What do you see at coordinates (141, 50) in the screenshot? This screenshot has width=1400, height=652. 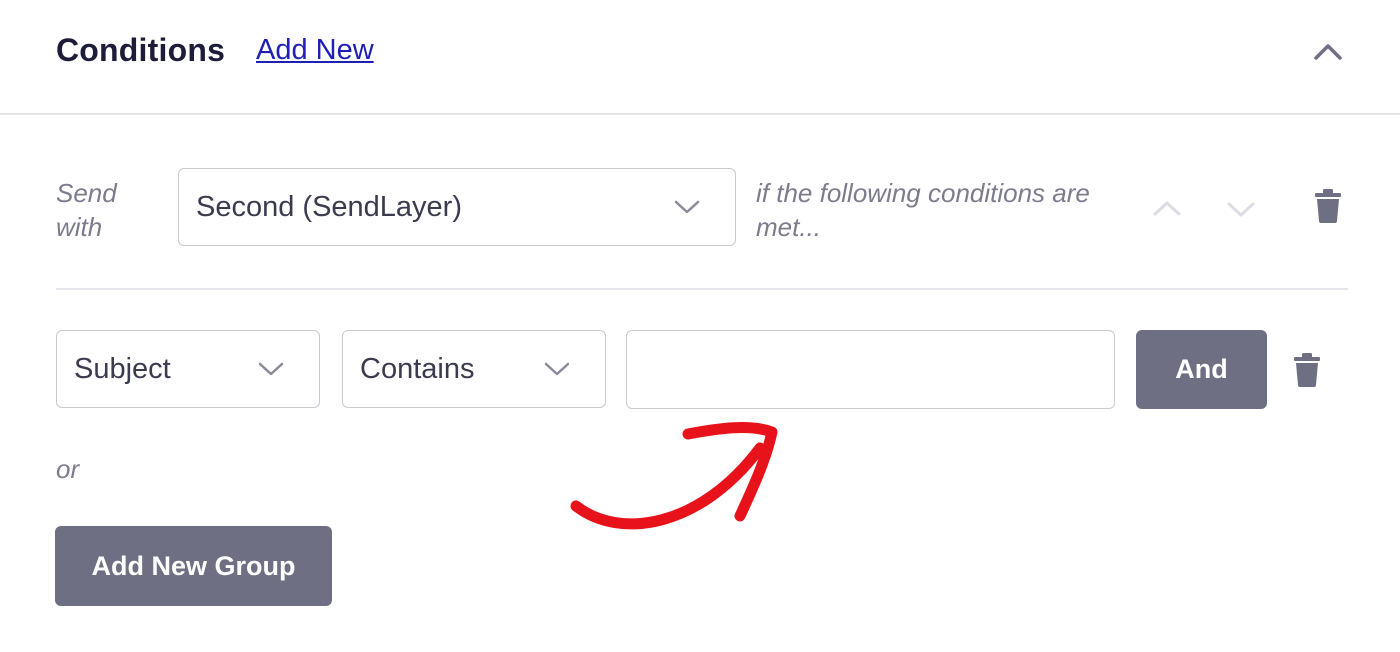 I see `page-title: Conditions` at bounding box center [141, 50].